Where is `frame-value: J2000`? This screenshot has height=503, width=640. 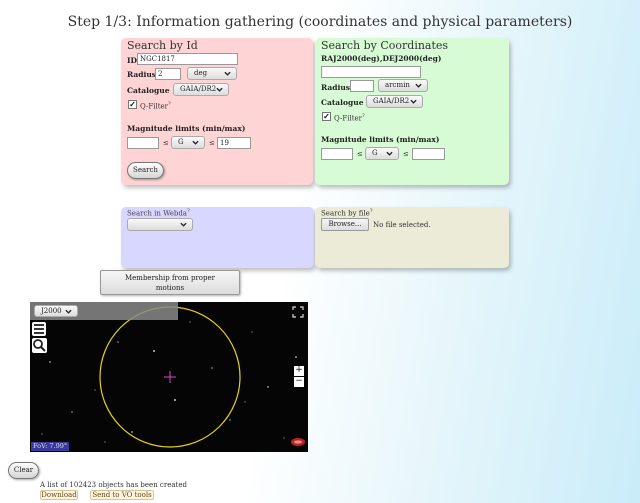
frame-value: J2000 is located at coordinates (51, 311).